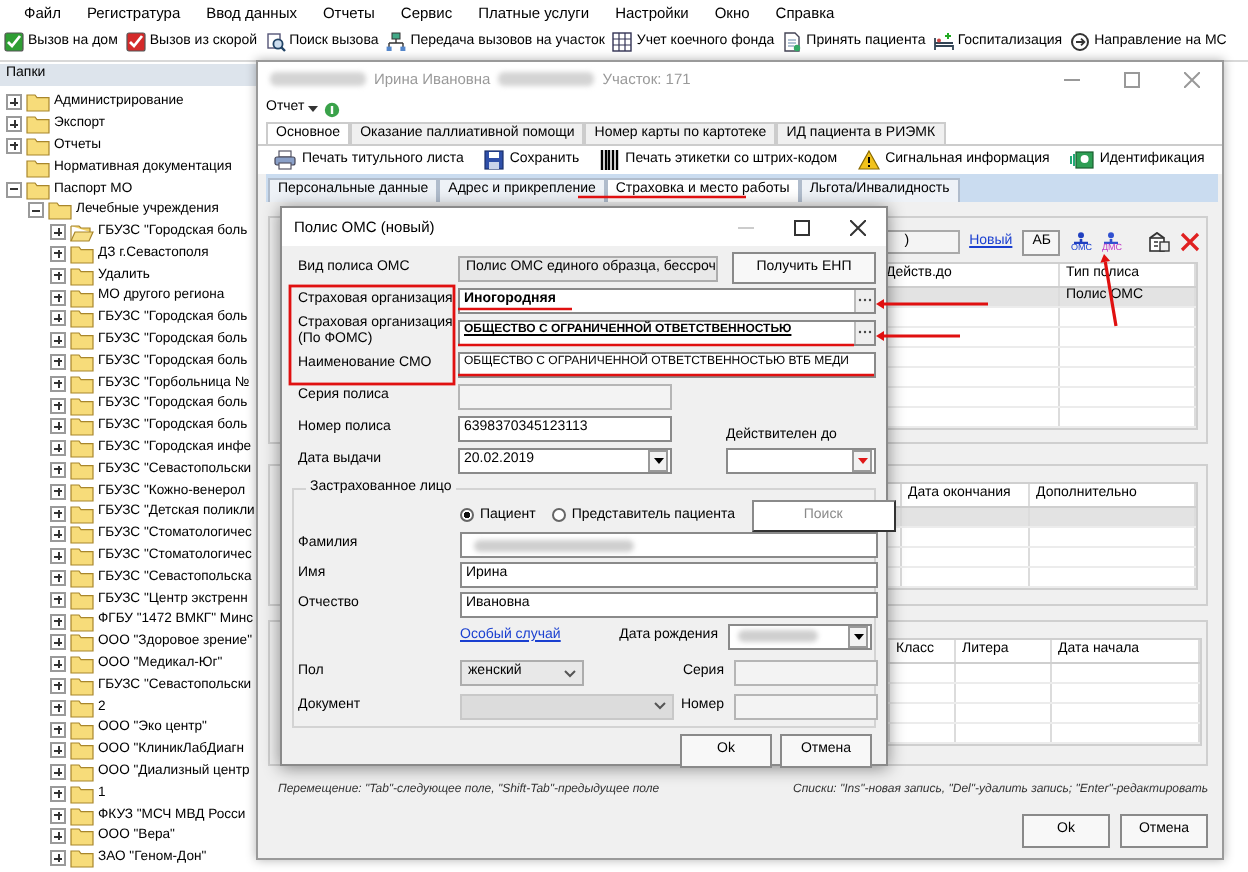 The height and width of the screenshot is (872, 1248). What do you see at coordinates (792, 42) in the screenshot?
I see `document-icon` at bounding box center [792, 42].